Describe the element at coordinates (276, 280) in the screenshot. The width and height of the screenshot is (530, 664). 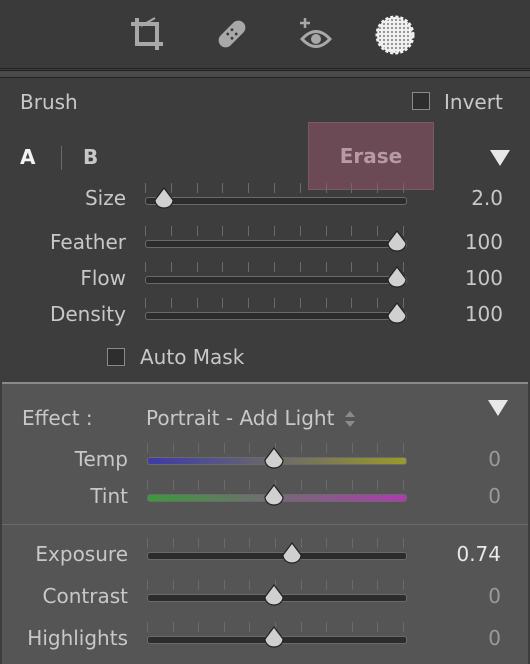
I see `flow-slider` at that location.